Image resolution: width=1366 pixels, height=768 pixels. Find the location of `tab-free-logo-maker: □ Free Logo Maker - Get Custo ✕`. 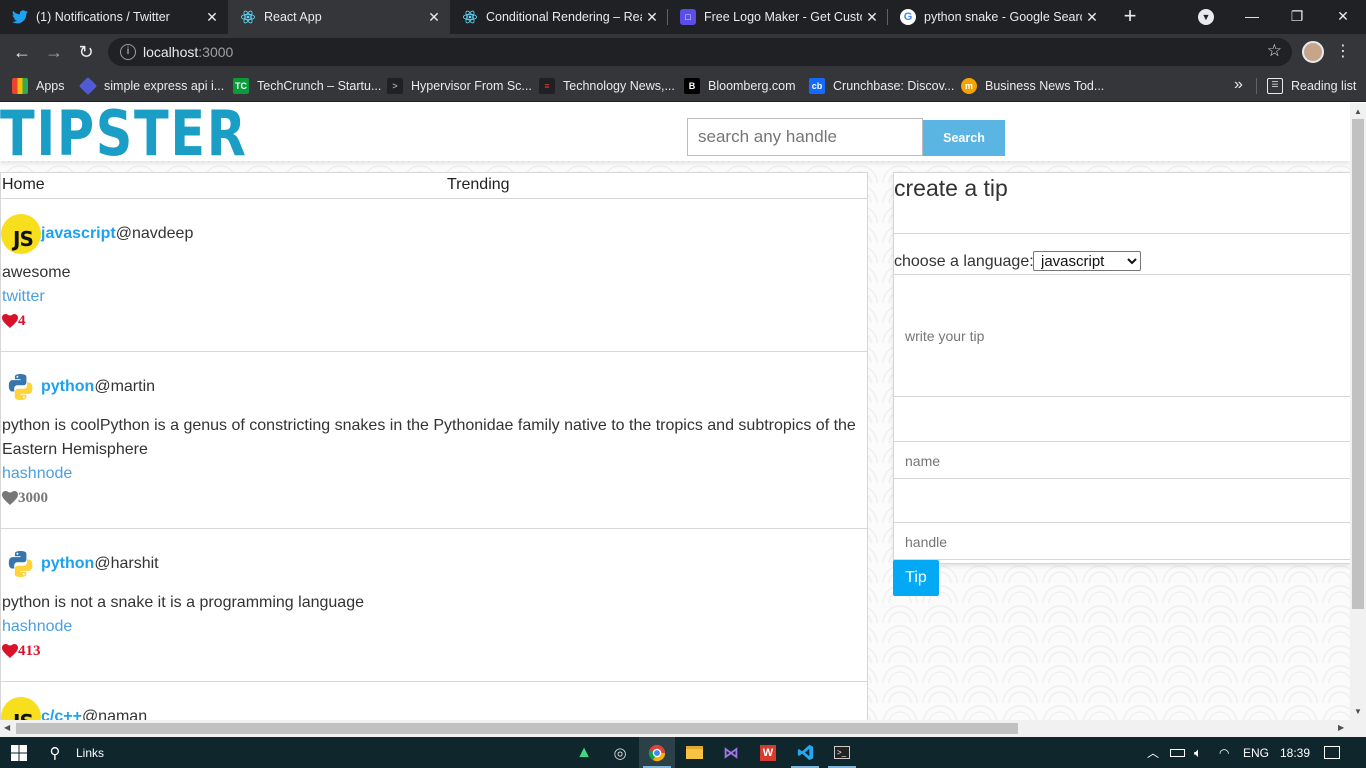

tab-free-logo-maker: □ Free Logo Maker - Get Custo ✕ is located at coordinates (778, 17).